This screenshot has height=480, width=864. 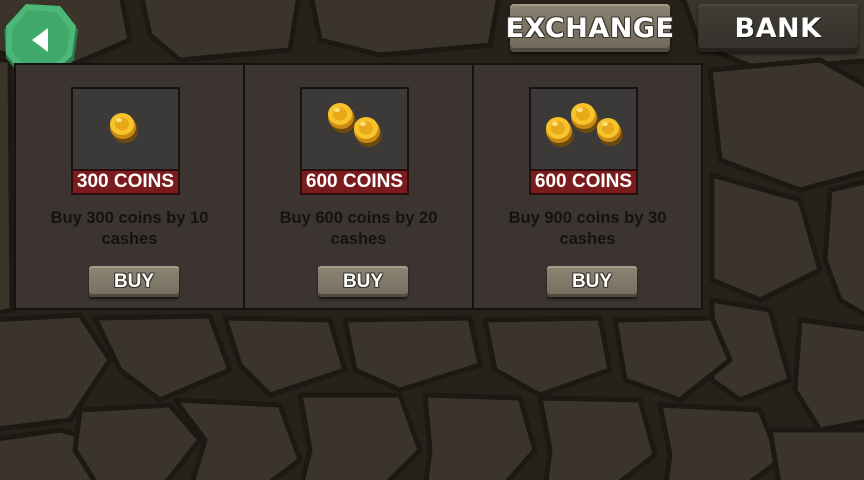 What do you see at coordinates (358, 228) in the screenshot?
I see `offer-description: Buy 600 coins by 20 cashes` at bounding box center [358, 228].